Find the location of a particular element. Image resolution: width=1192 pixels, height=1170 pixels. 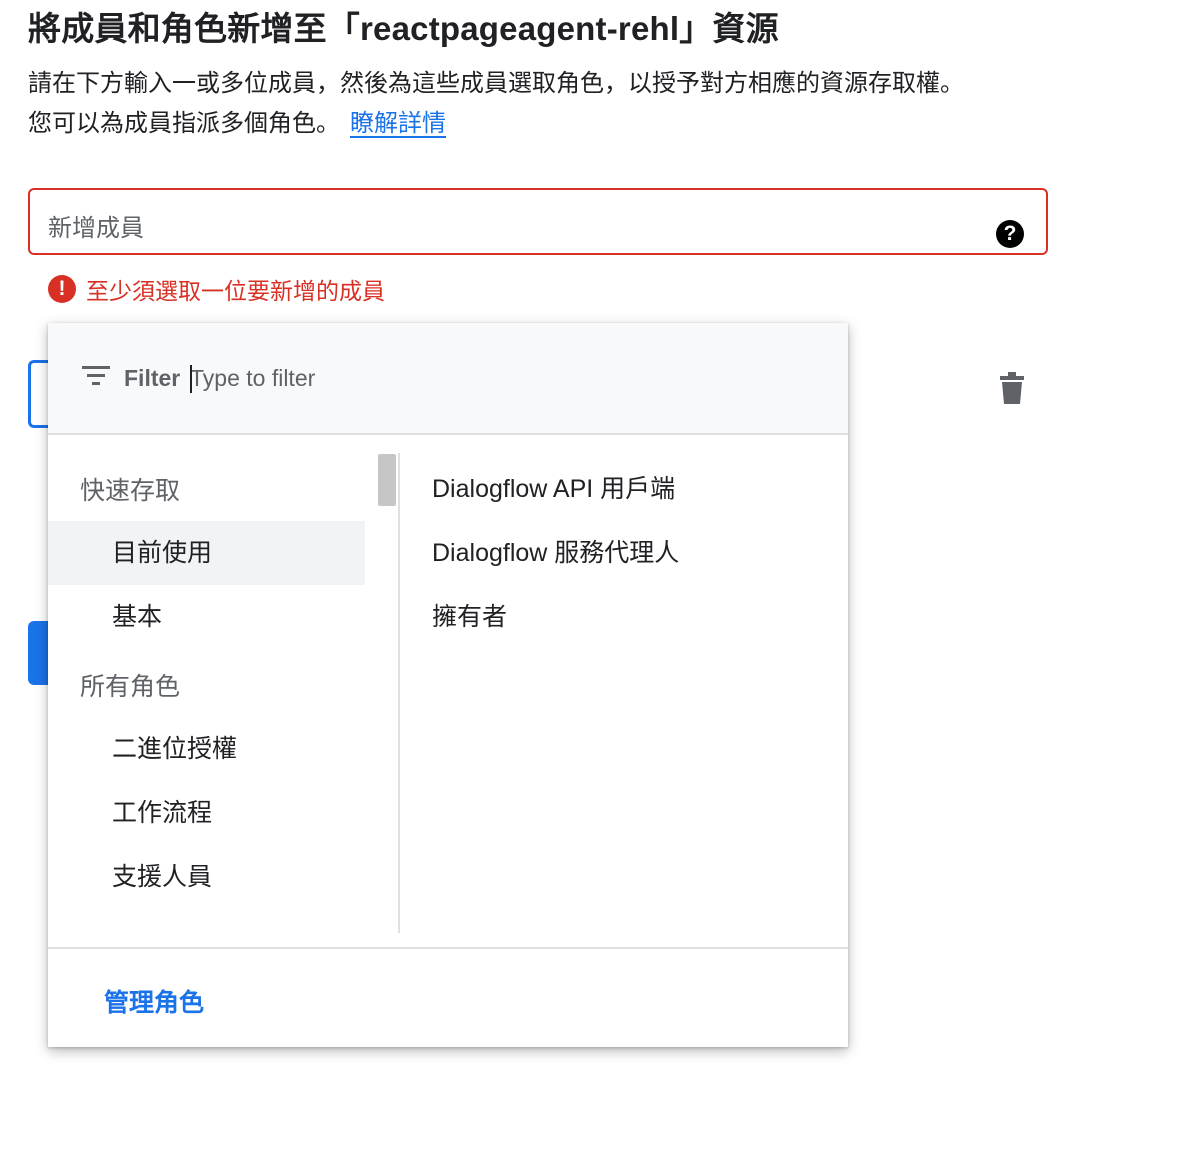

scrollbar-thumb is located at coordinates (387, 480).